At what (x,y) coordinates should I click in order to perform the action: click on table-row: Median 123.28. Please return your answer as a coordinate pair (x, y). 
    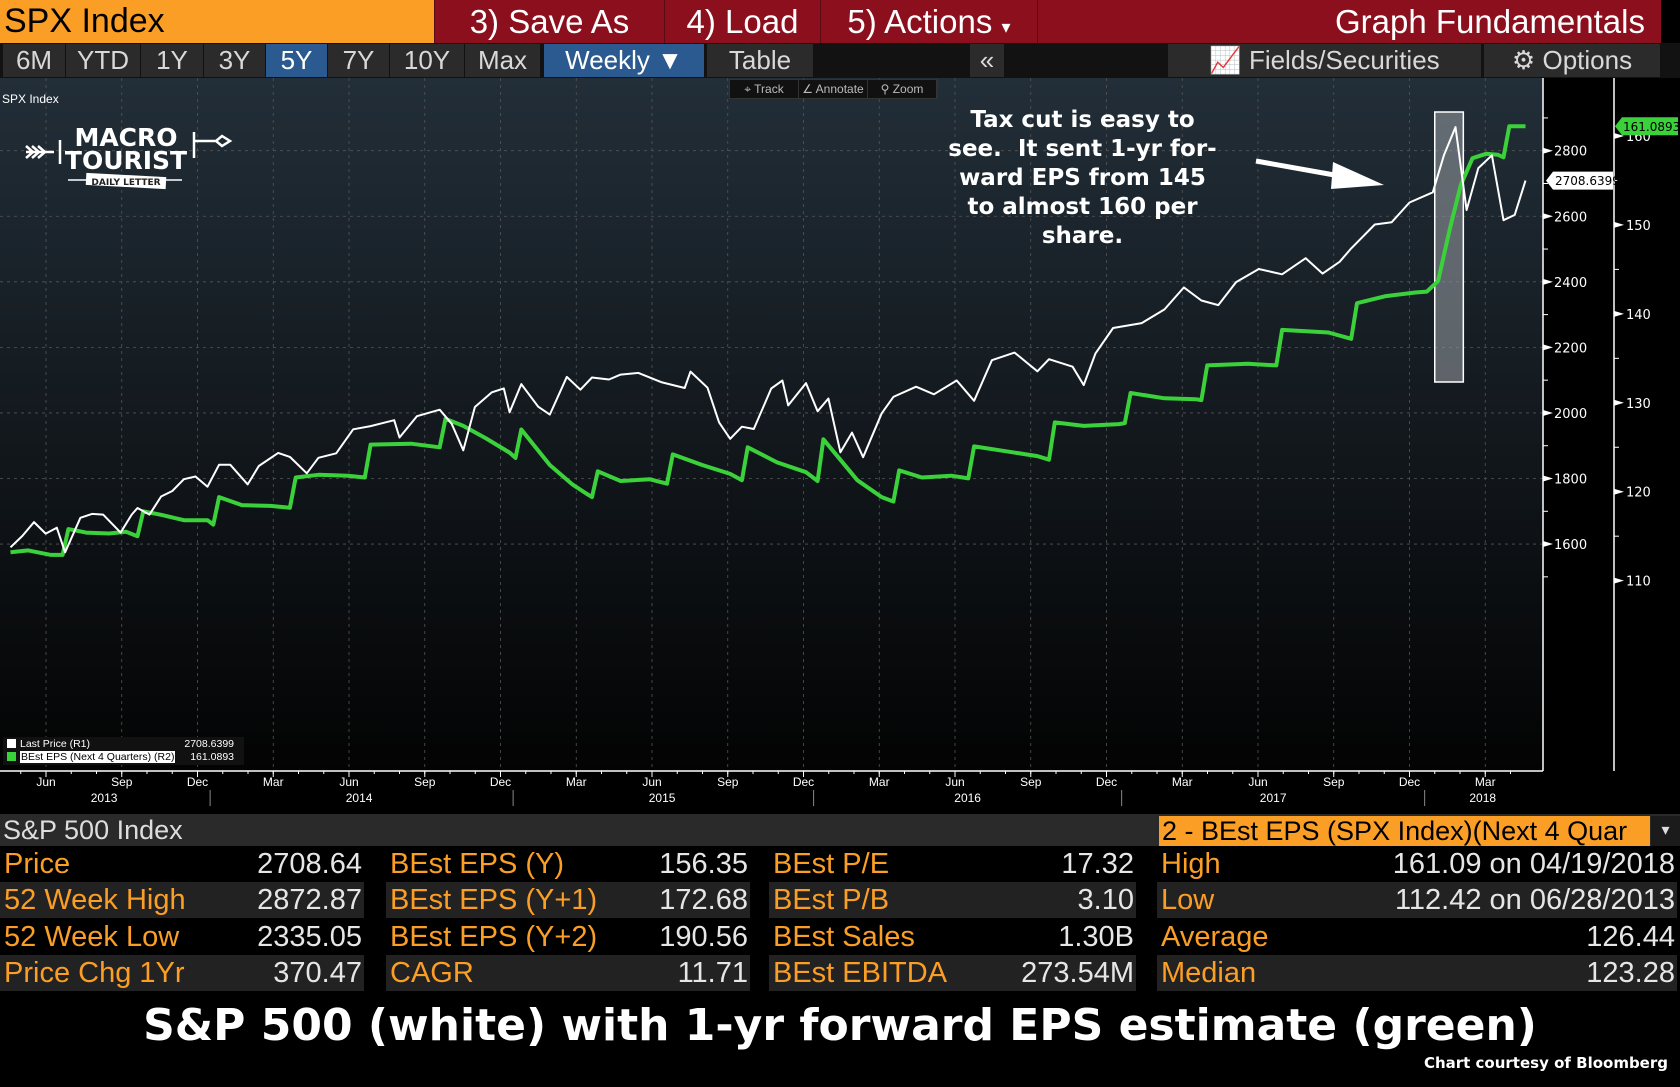
    Looking at the image, I should click on (1417, 972).